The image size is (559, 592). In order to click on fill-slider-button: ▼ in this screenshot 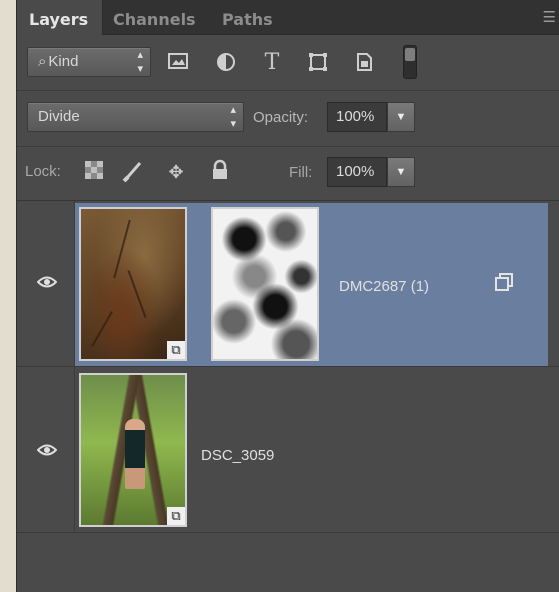, I will do `click(401, 172)`.